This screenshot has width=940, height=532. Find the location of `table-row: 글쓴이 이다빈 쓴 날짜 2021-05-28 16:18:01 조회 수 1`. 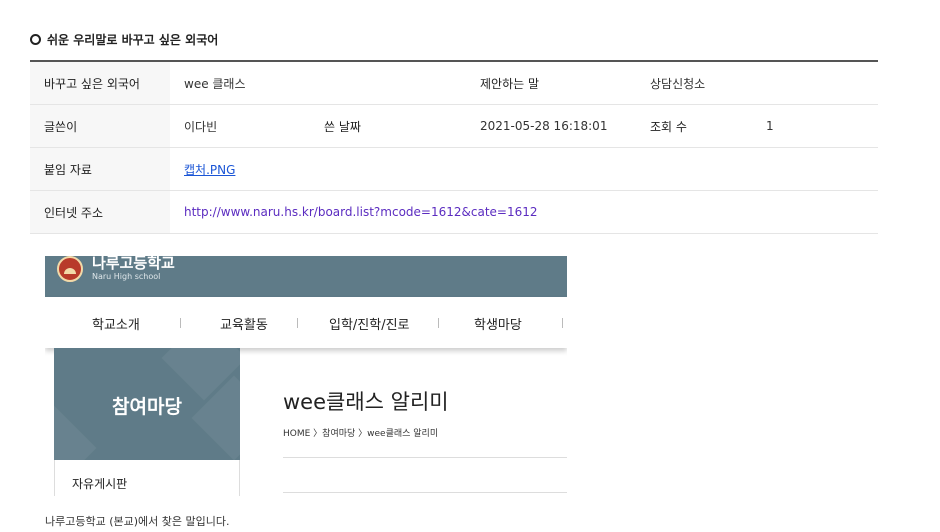

table-row: 글쓴이 이다빈 쓴 날짜 2021-05-28 16:18:01 조회 수 1 is located at coordinates (454, 126).